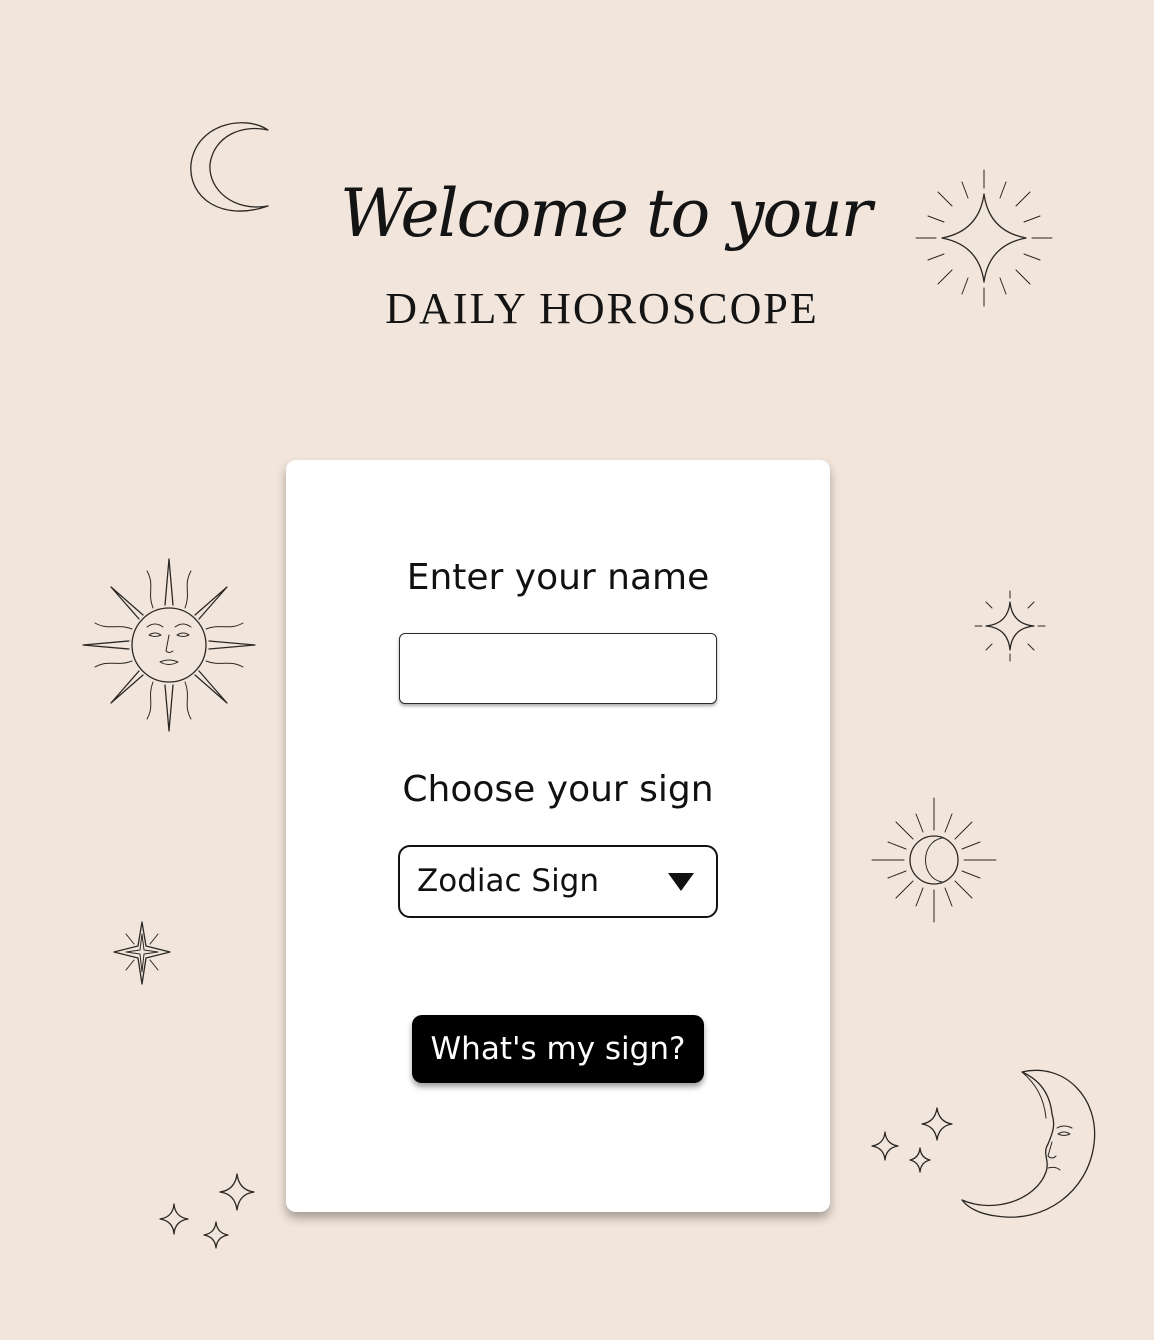 Image resolution: width=1154 pixels, height=1340 pixels. What do you see at coordinates (681, 882) in the screenshot?
I see `caret-down-icon` at bounding box center [681, 882].